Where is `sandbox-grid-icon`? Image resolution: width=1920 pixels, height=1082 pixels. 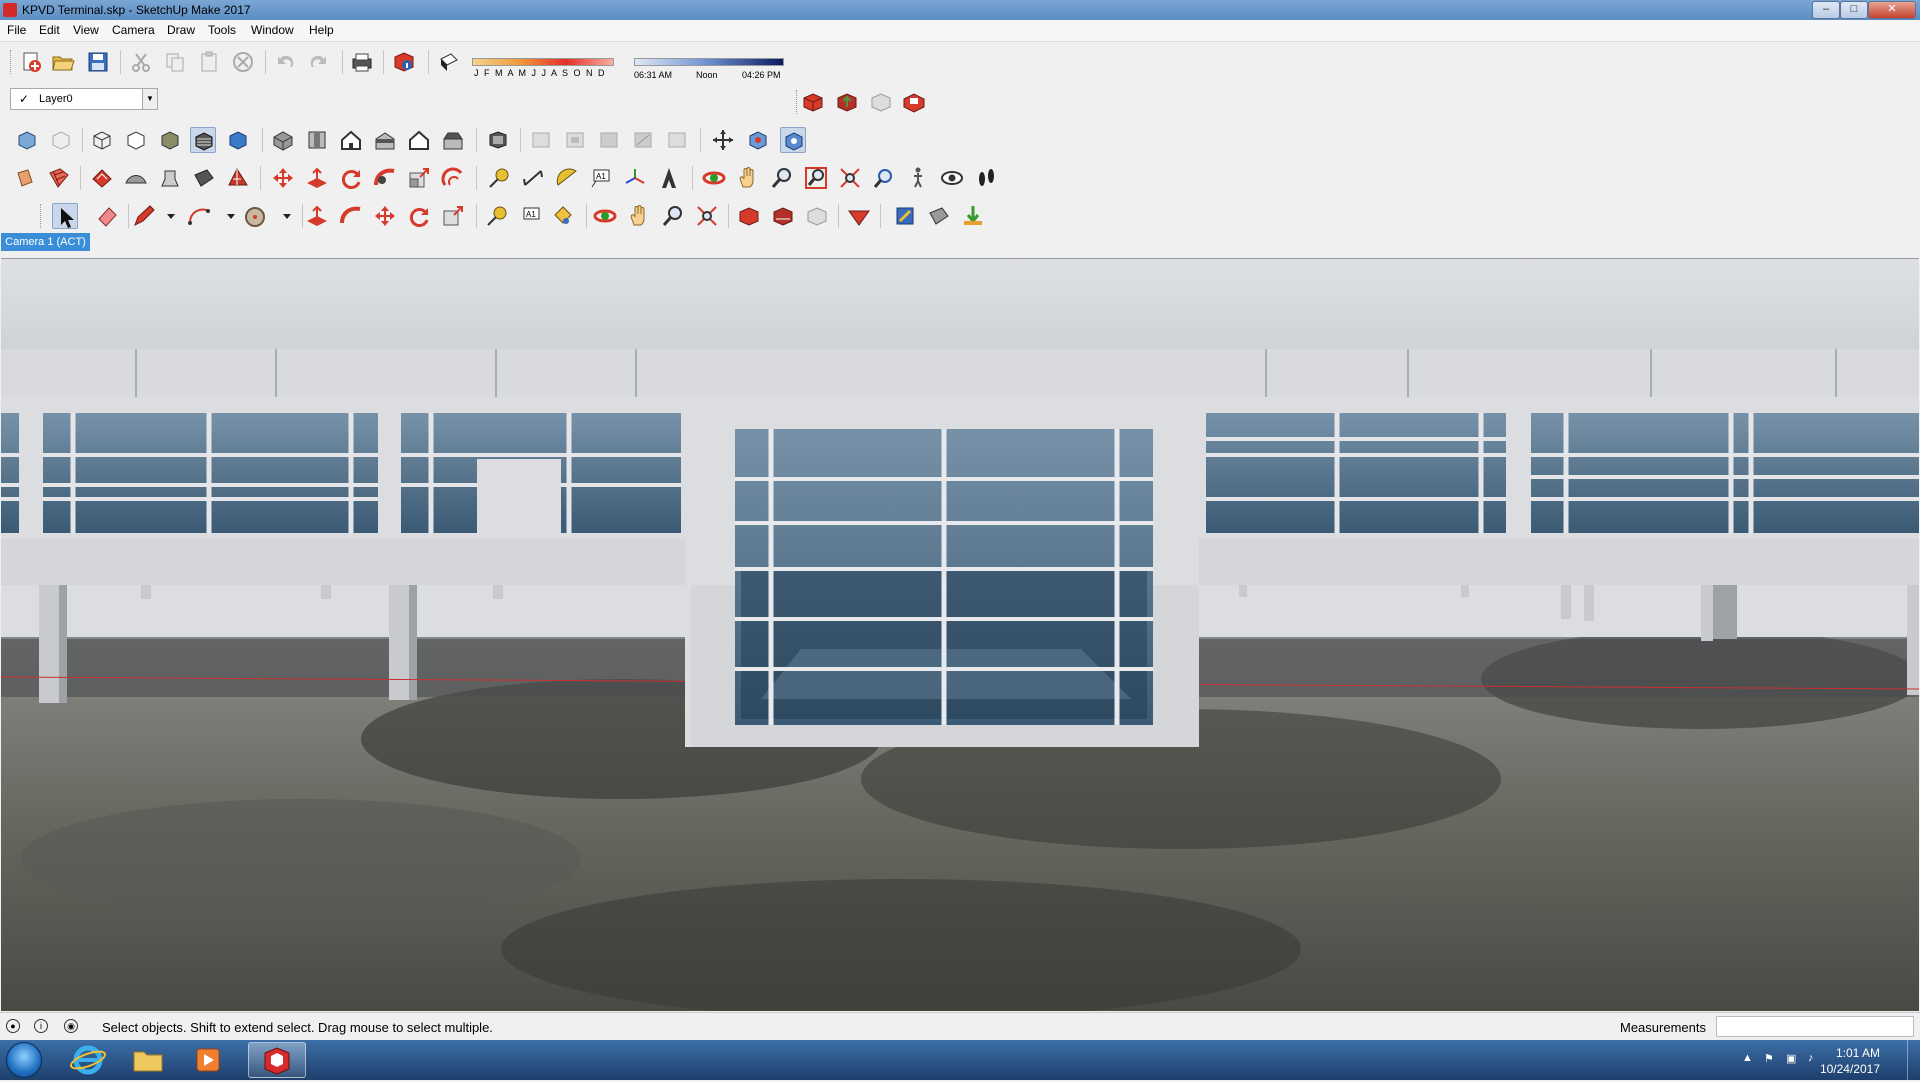 sandbox-grid-icon is located at coordinates (59, 178).